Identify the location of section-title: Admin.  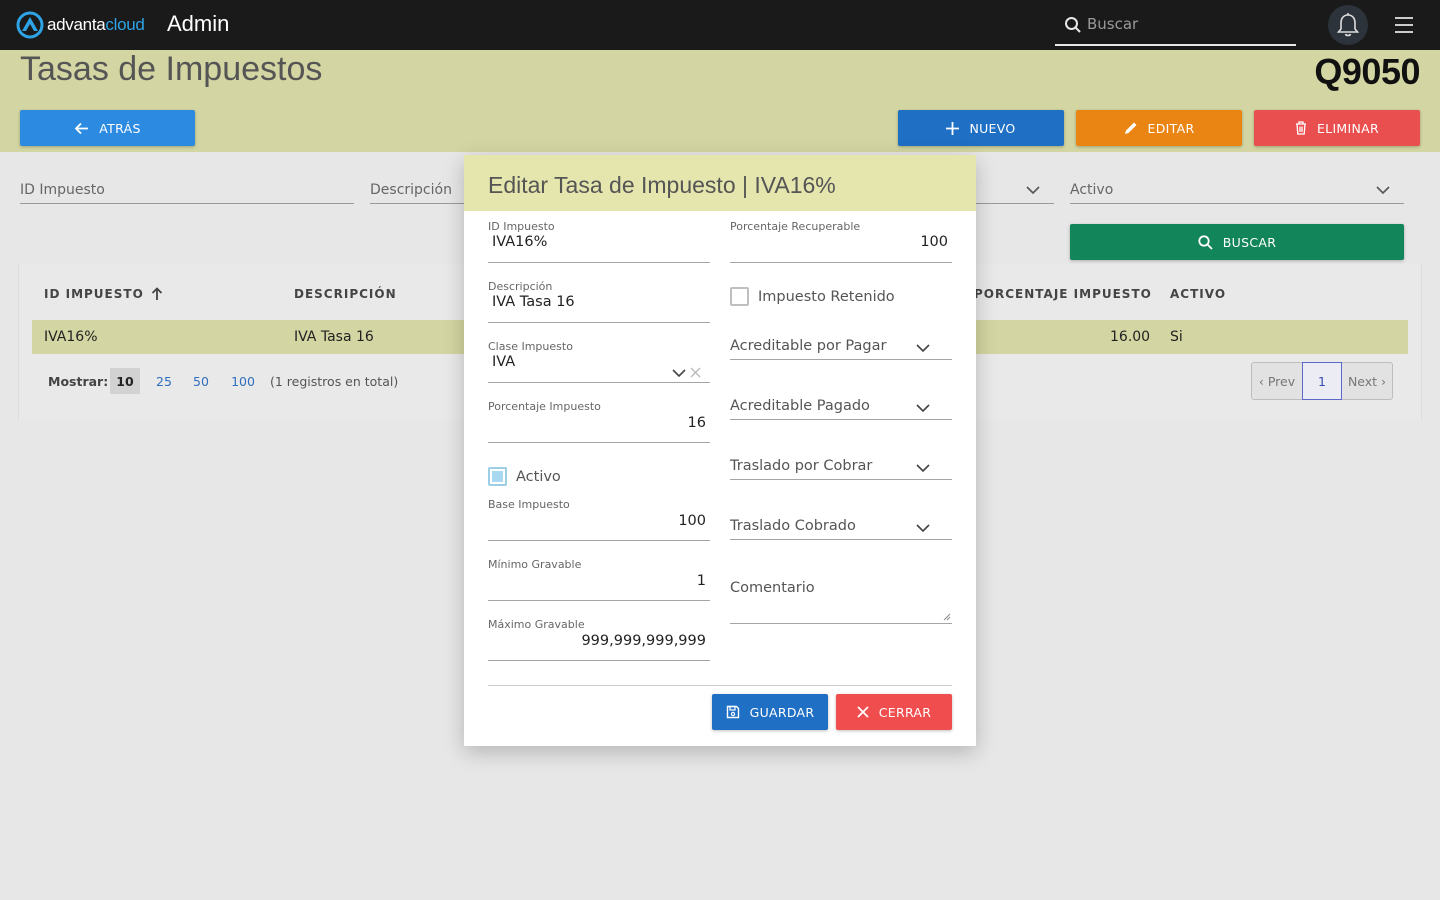
(198, 23).